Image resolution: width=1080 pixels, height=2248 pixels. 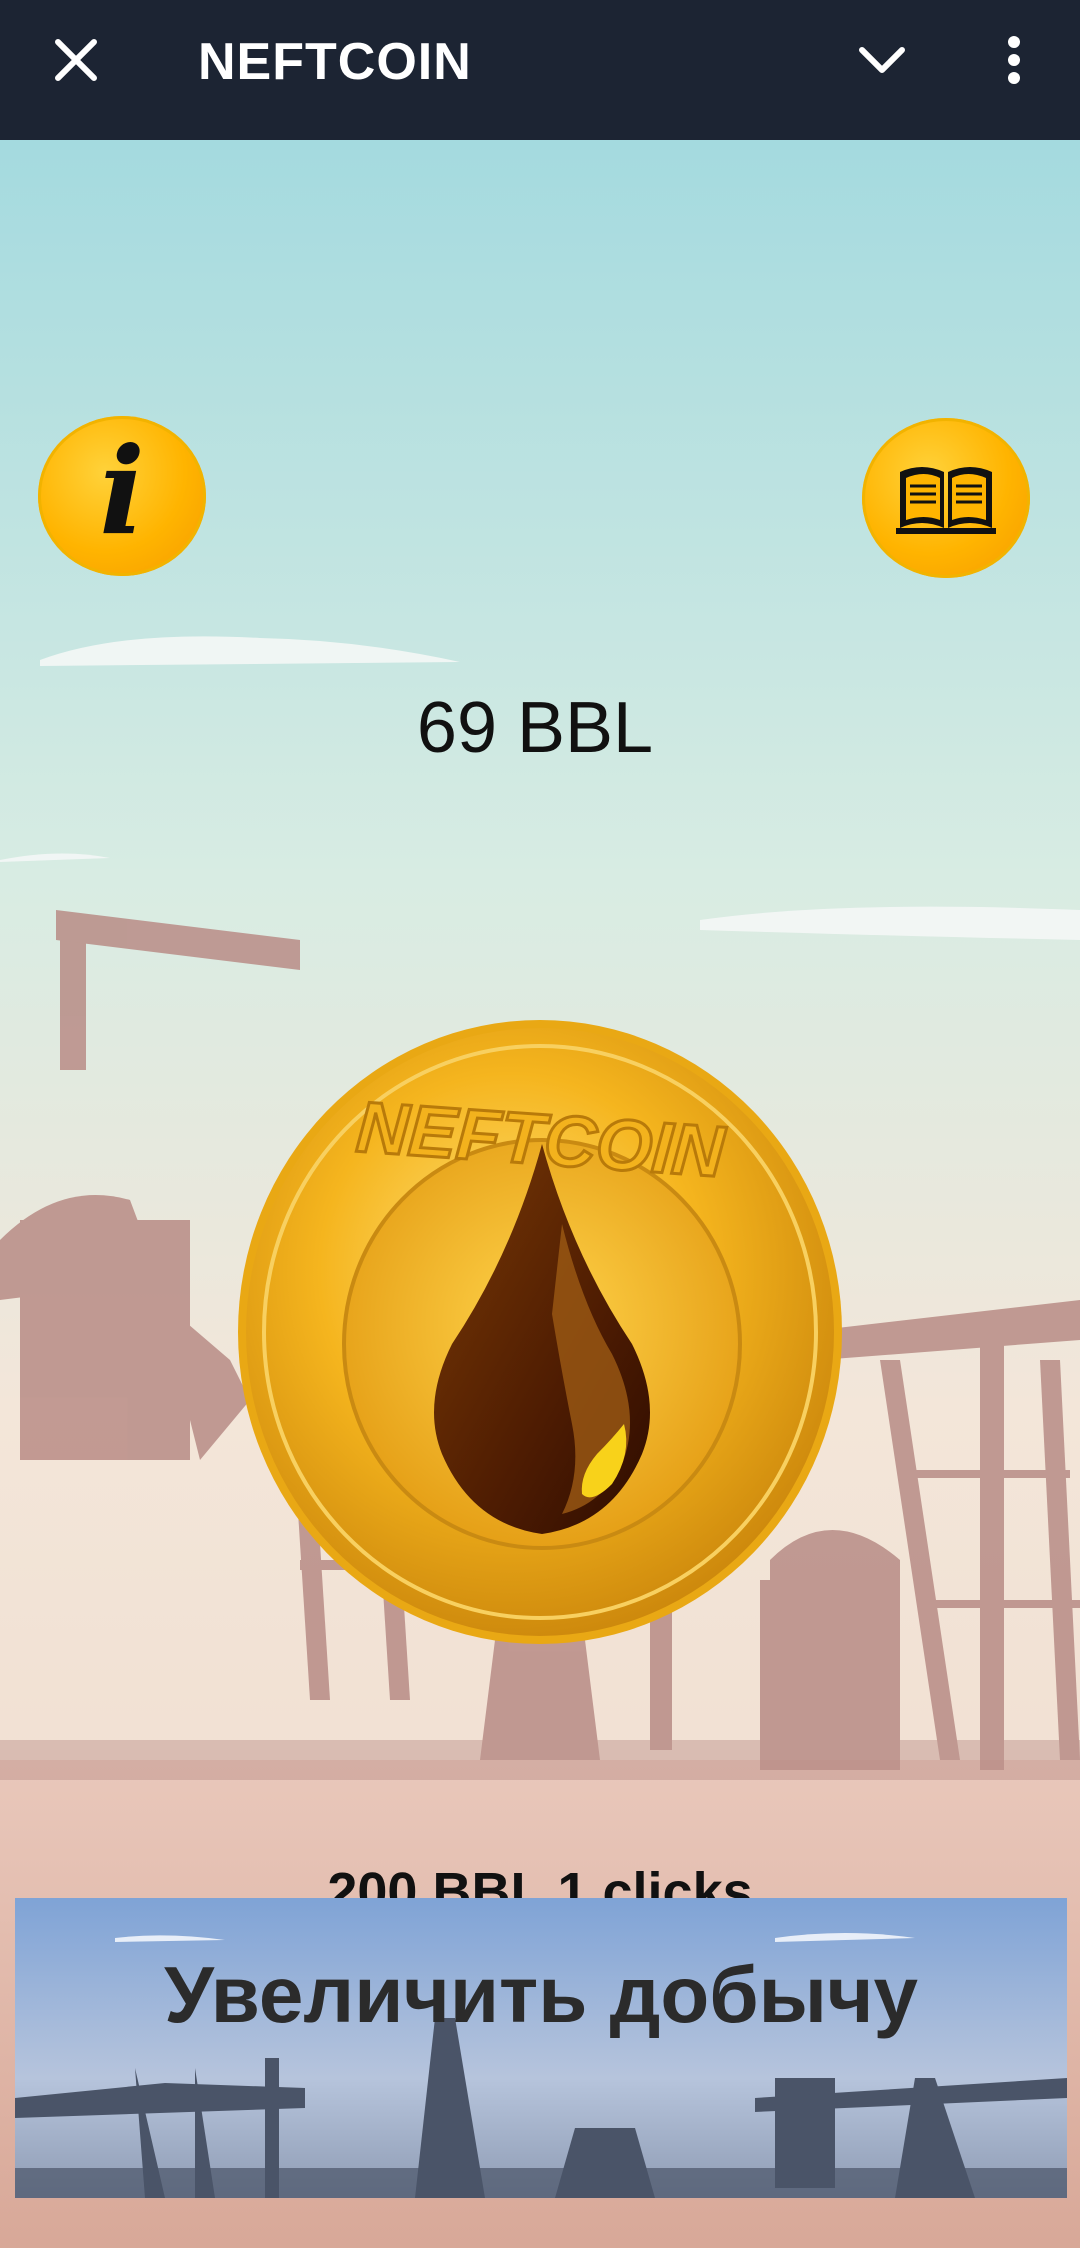 I want to click on boost-production-button: Увеличить добычу, so click(x=541, y=2048).